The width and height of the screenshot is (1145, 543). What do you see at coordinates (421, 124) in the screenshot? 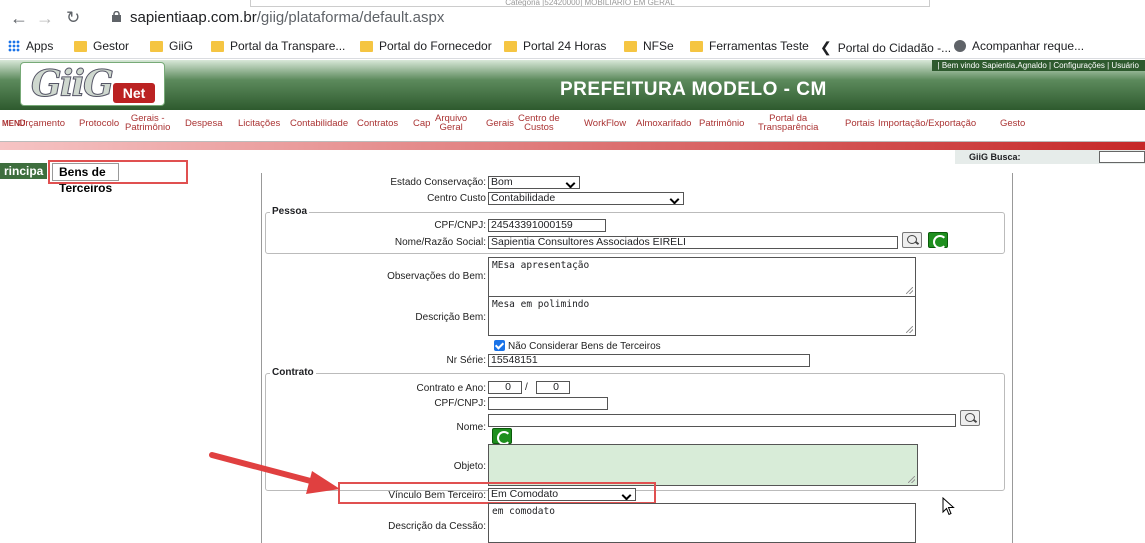
I see `menu-item: Cap` at bounding box center [421, 124].